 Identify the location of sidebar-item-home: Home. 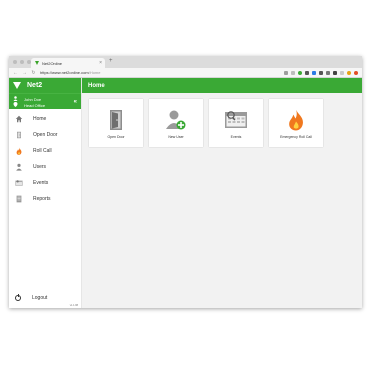
(45, 119).